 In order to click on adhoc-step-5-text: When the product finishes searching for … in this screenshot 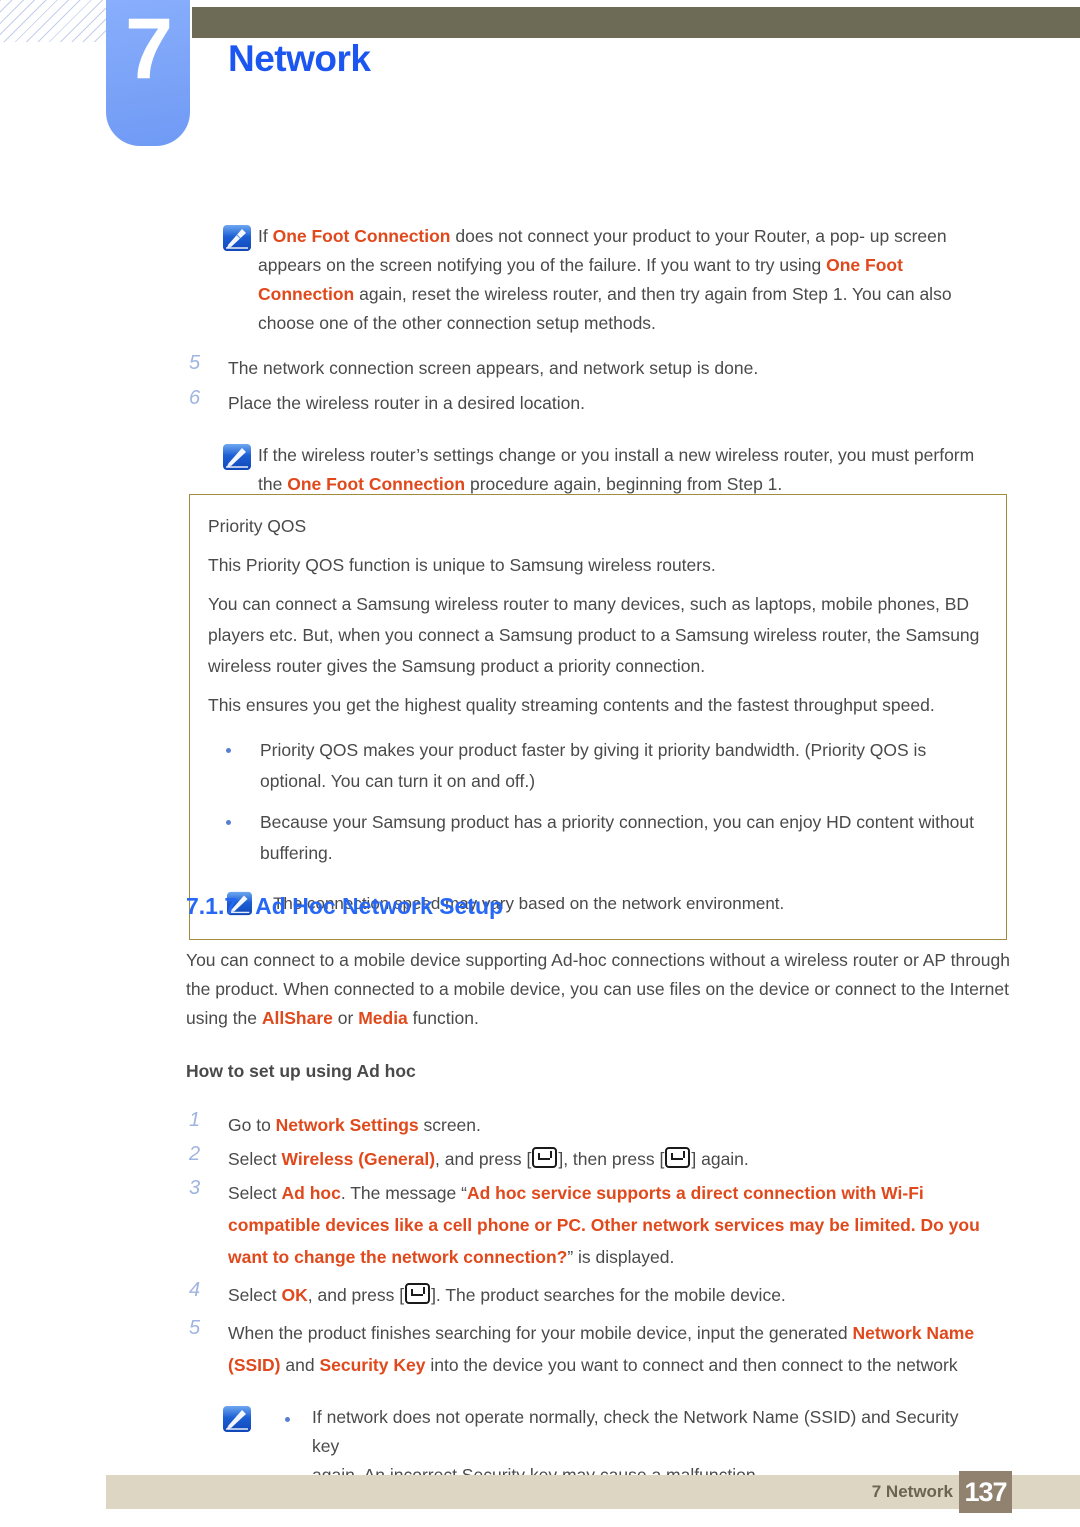, I will do `click(601, 1349)`.